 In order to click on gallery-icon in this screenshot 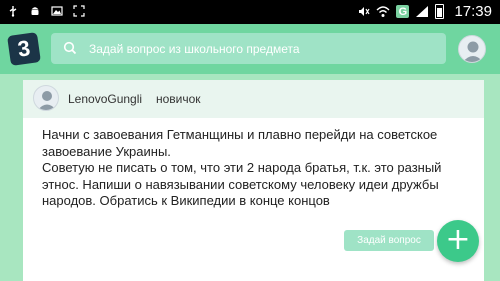, I will do `click(57, 11)`.